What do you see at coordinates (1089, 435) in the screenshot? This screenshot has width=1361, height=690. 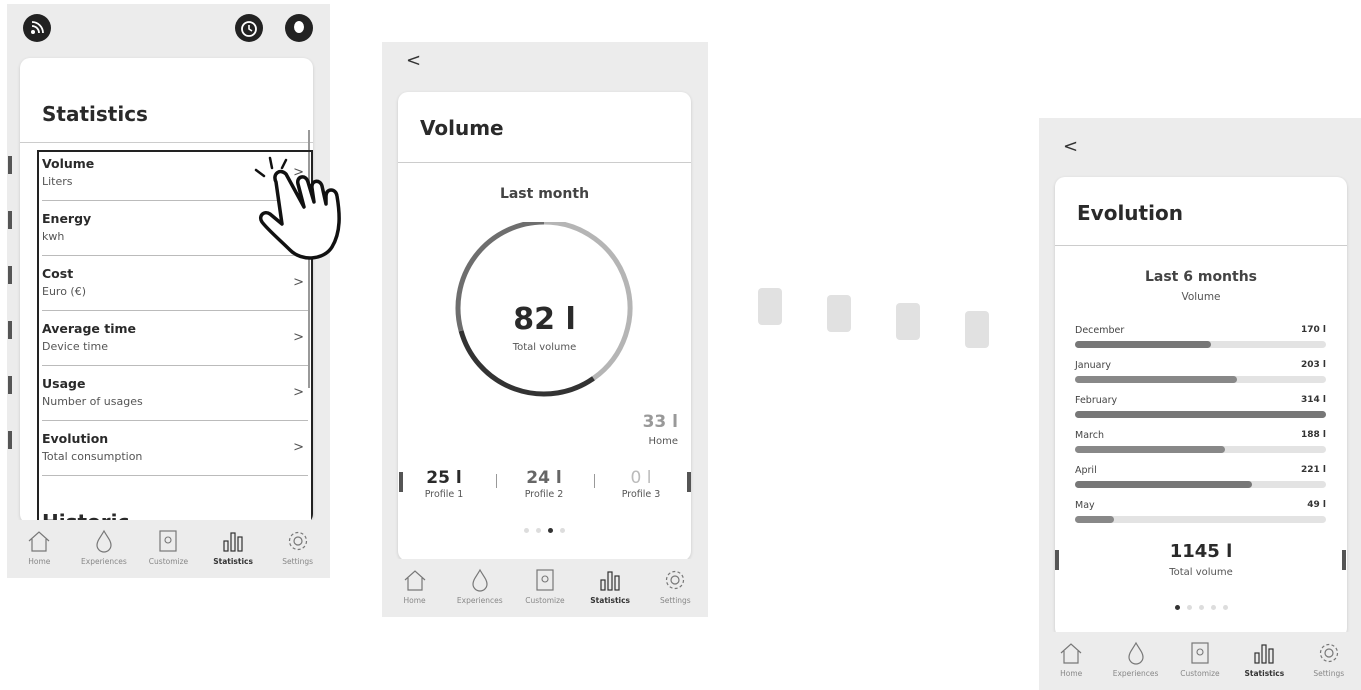 I see `bar-category-label: March` at bounding box center [1089, 435].